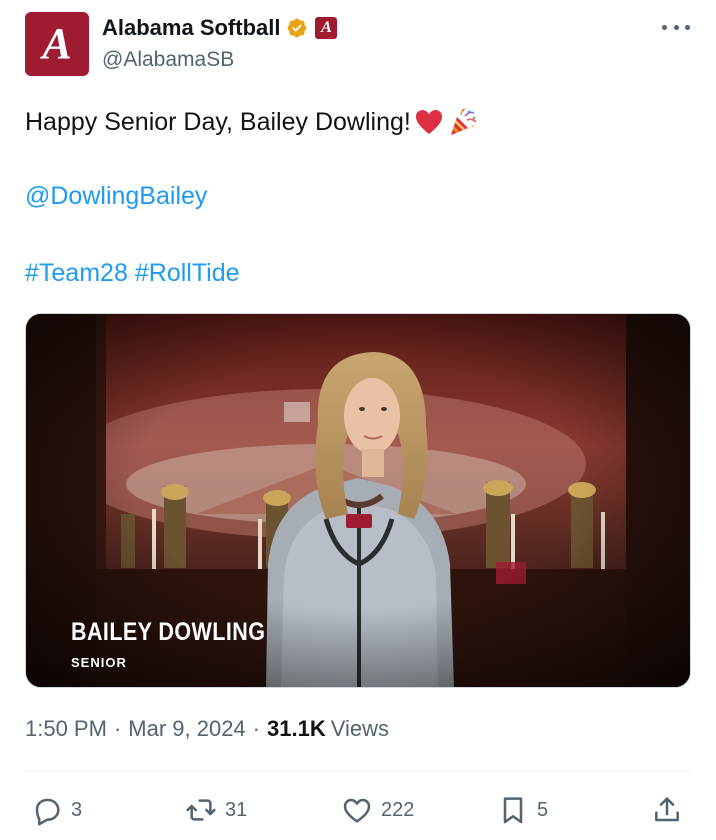 This screenshot has width=716, height=840. Describe the element at coordinates (116, 196) in the screenshot. I see `mention-link: @DowlingBailey` at that location.